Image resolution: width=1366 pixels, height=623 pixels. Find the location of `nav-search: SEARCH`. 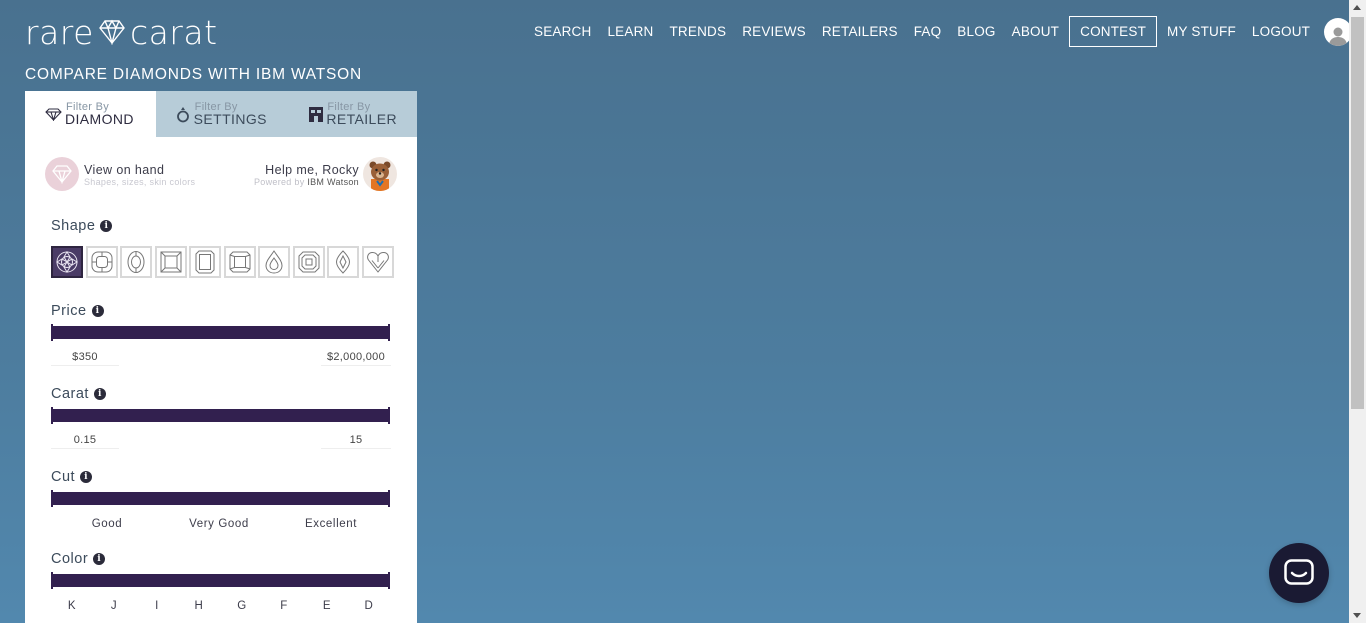

nav-search: SEARCH is located at coordinates (562, 31).